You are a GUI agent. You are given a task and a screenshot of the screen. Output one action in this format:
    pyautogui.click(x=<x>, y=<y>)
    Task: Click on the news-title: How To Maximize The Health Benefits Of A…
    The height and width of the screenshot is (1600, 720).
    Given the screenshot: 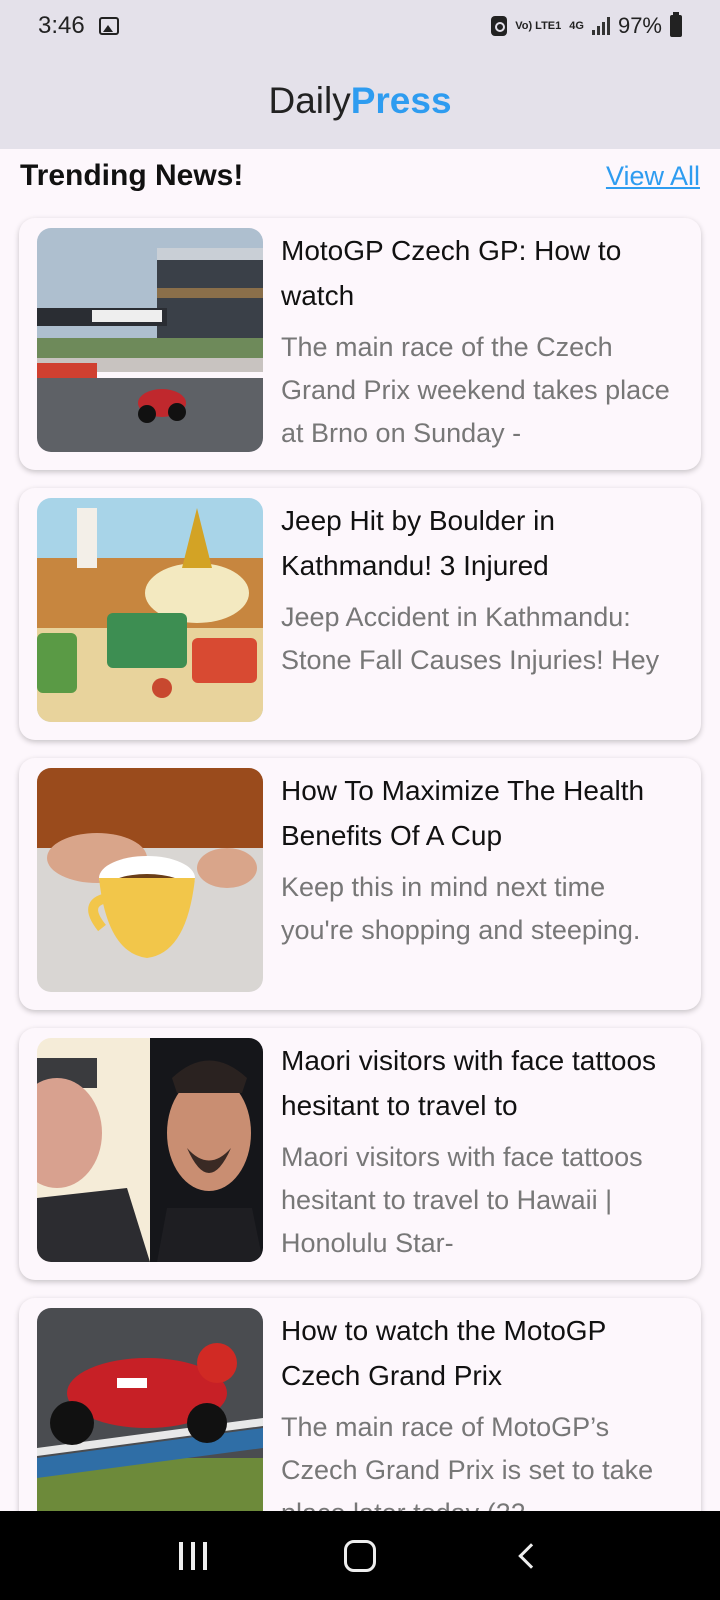 What is the action you would take?
    pyautogui.click(x=463, y=813)
    